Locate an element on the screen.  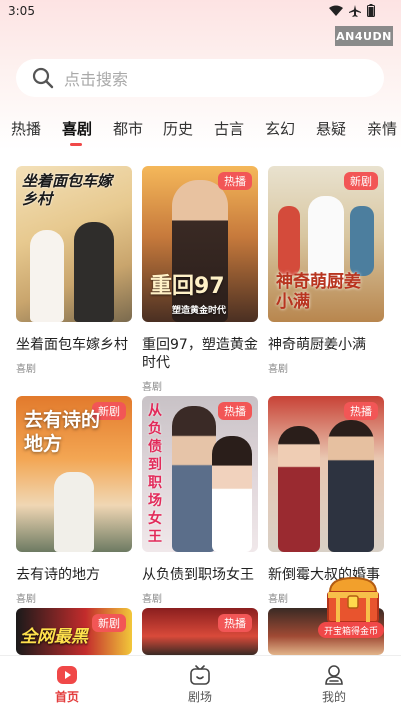
drama-title: 从负债到职场女王 is located at coordinates (200, 575).